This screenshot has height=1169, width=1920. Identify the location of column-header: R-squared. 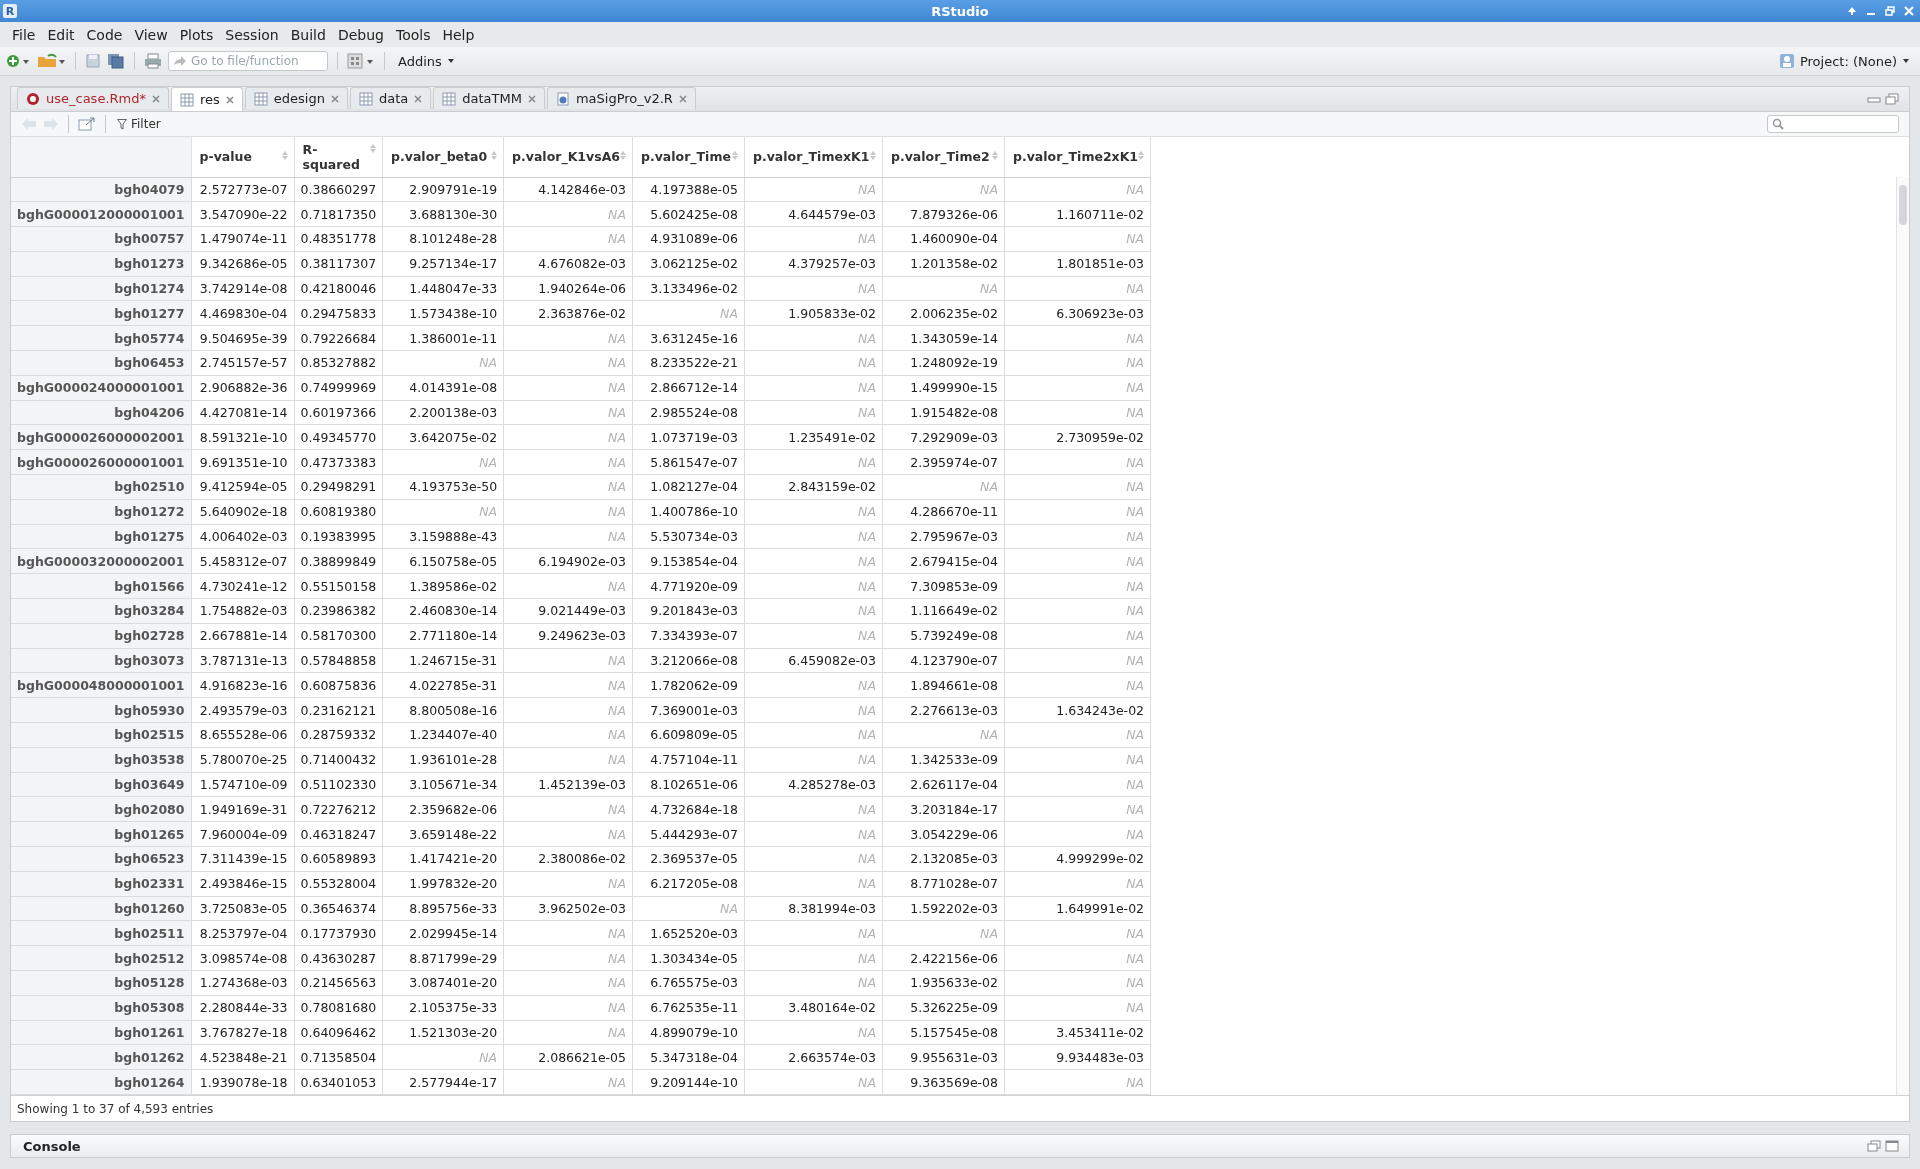
(338, 157).